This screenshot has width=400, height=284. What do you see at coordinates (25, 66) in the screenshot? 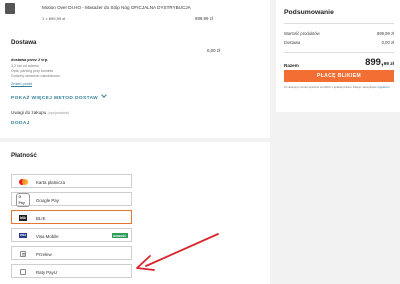
I see `delivery-info-line: 3,2 km od adresu` at bounding box center [25, 66].